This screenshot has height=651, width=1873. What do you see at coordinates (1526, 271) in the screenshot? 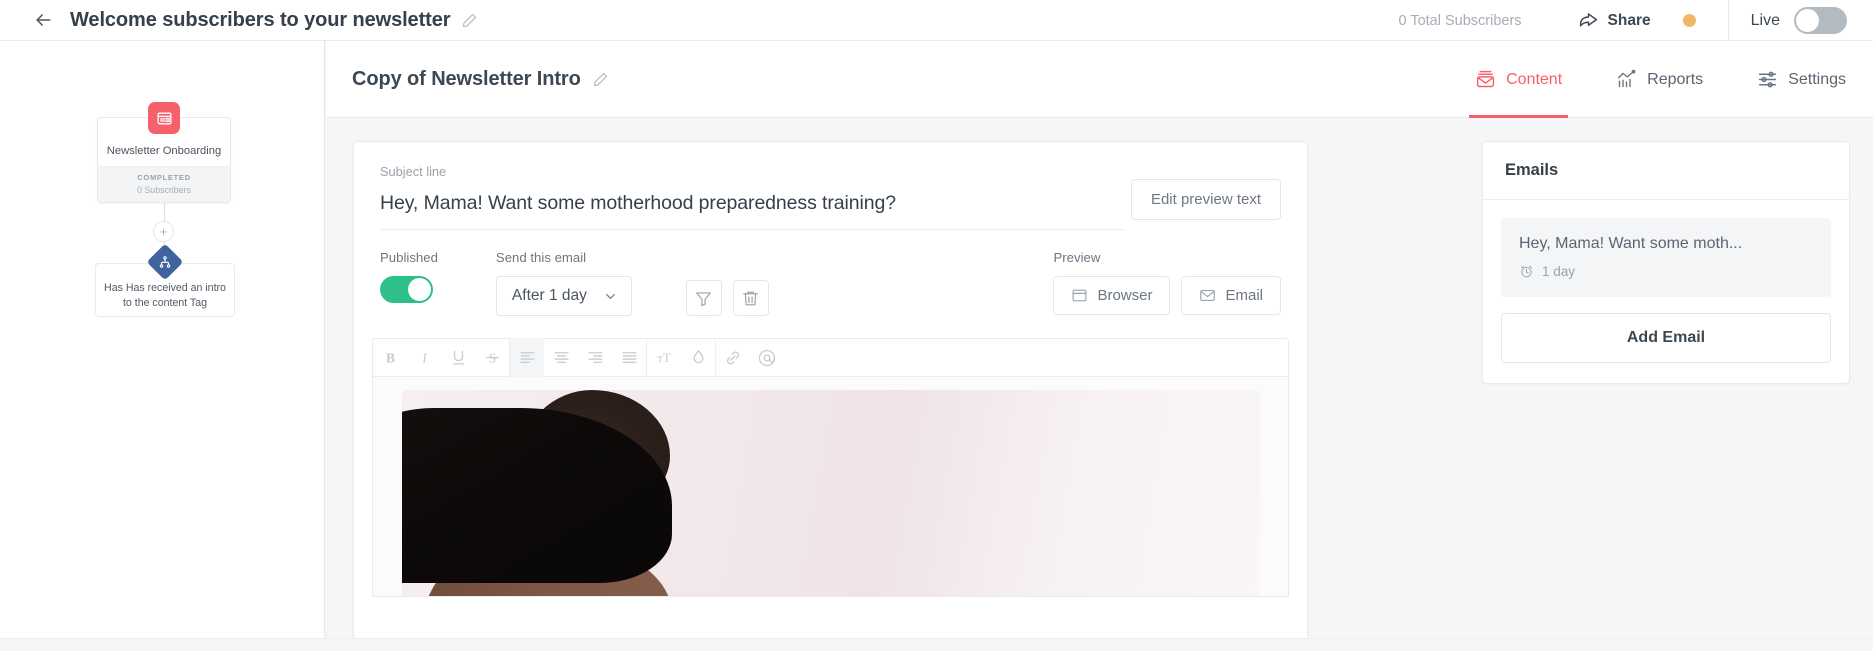
I see `alarm-clock-icon` at bounding box center [1526, 271].